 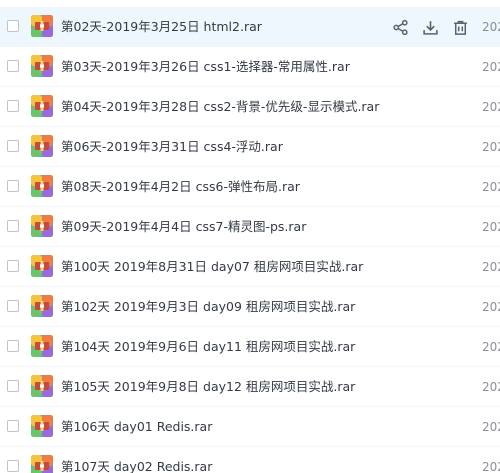 What do you see at coordinates (172, 147) in the screenshot?
I see `file-name: 第06天-2019年3月31日 css4-浮动.rar` at bounding box center [172, 147].